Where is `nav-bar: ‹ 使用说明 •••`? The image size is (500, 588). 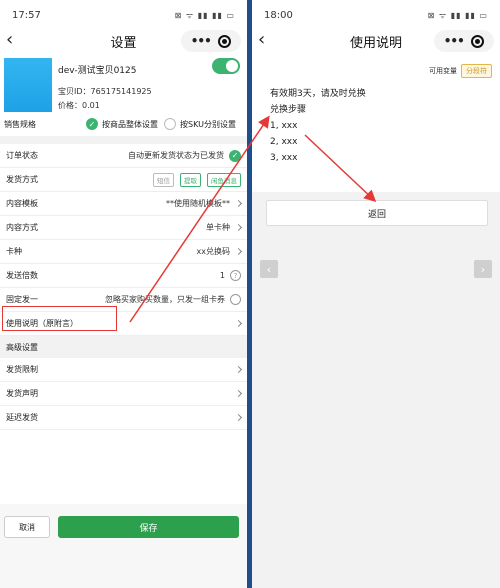
nav-bar: ‹ 使用说明 ••• is located at coordinates (376, 41).